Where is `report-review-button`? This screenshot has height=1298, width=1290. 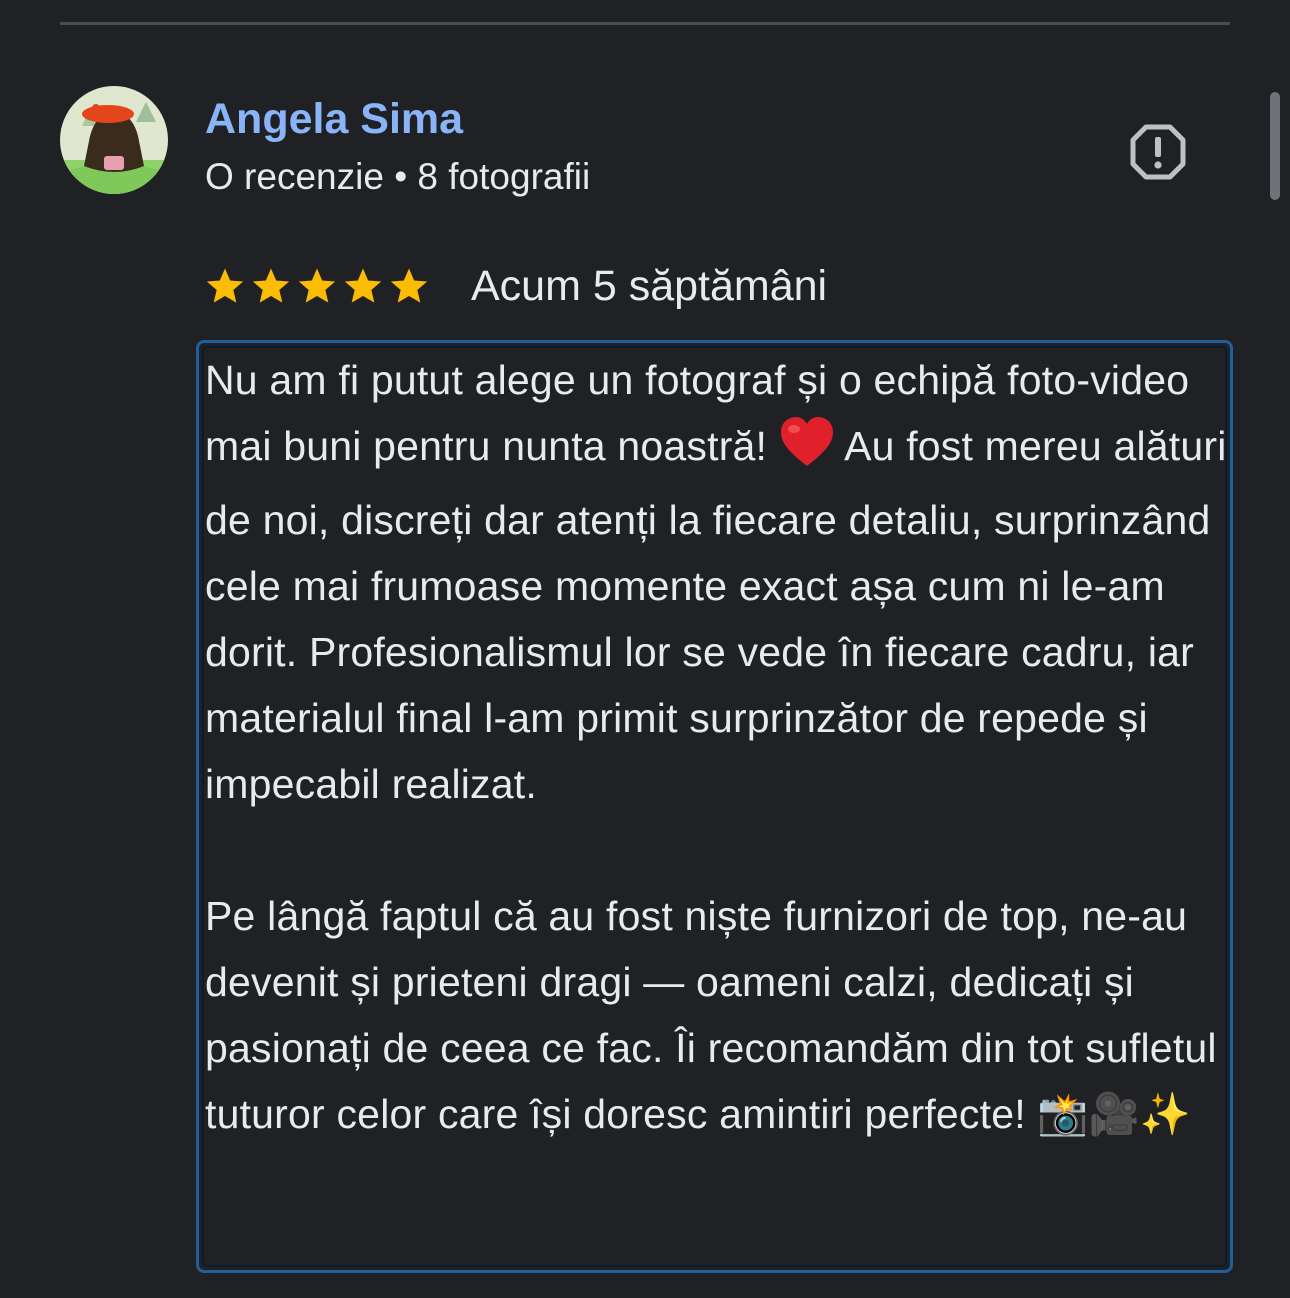
report-review-button is located at coordinates (1158, 152).